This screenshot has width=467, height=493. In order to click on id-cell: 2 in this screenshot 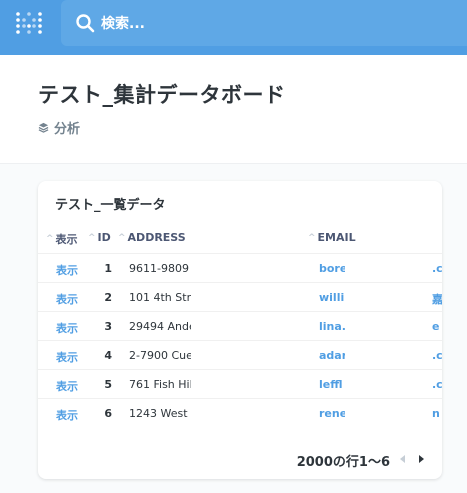, I will do `click(108, 297)`.